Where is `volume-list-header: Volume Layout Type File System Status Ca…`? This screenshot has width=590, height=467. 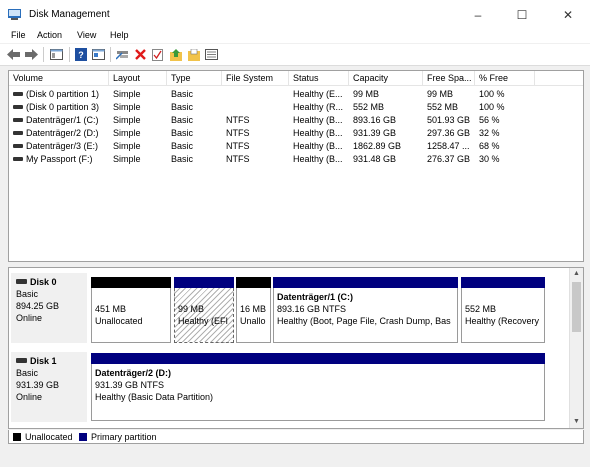
volume-list-header: Volume Layout Type File System Status Ca… is located at coordinates (296, 78).